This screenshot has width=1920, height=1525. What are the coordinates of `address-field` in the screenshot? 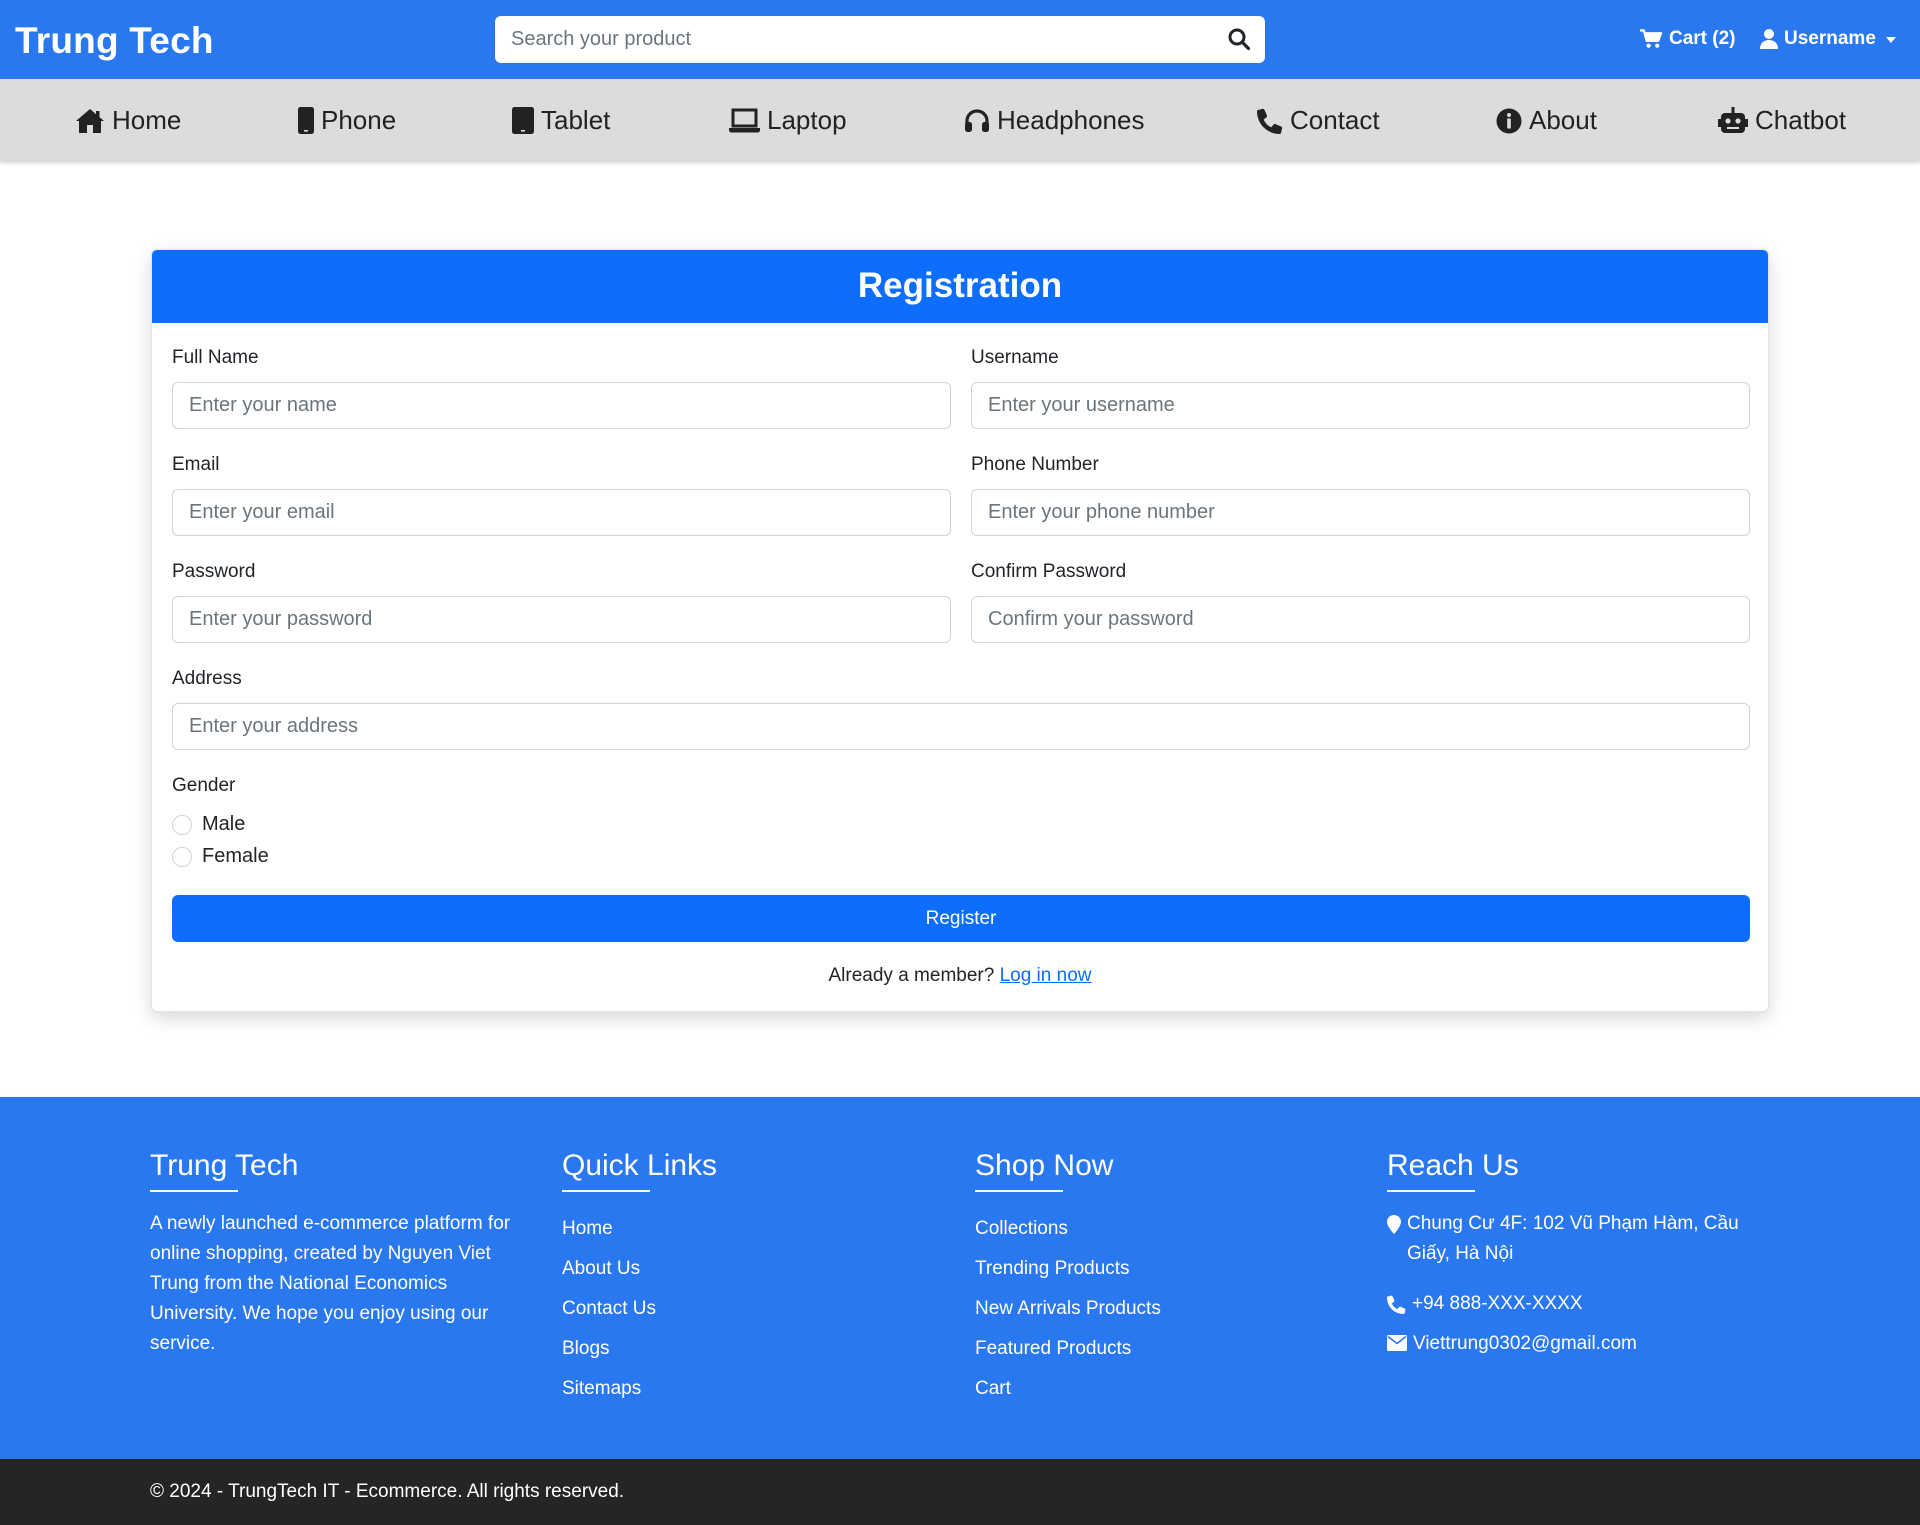 It's located at (961, 726).